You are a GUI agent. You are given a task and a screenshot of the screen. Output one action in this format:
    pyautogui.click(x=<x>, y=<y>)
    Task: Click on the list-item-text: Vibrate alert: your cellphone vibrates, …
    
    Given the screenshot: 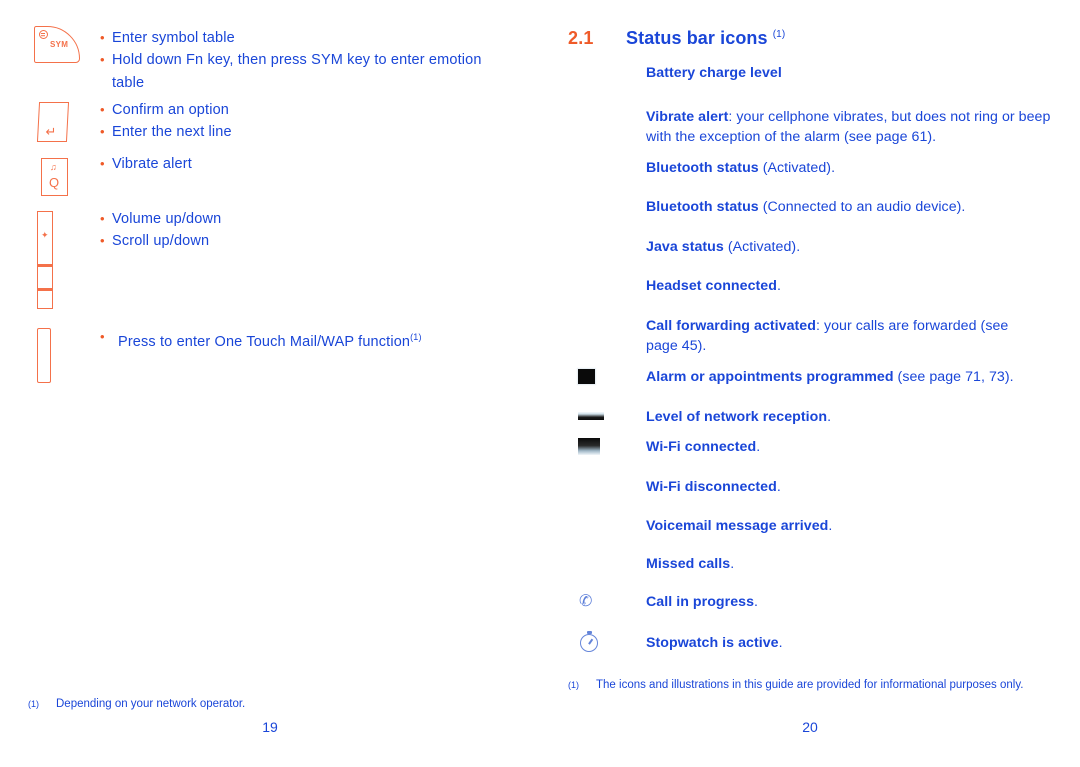 What is the action you would take?
    pyautogui.click(x=862, y=127)
    